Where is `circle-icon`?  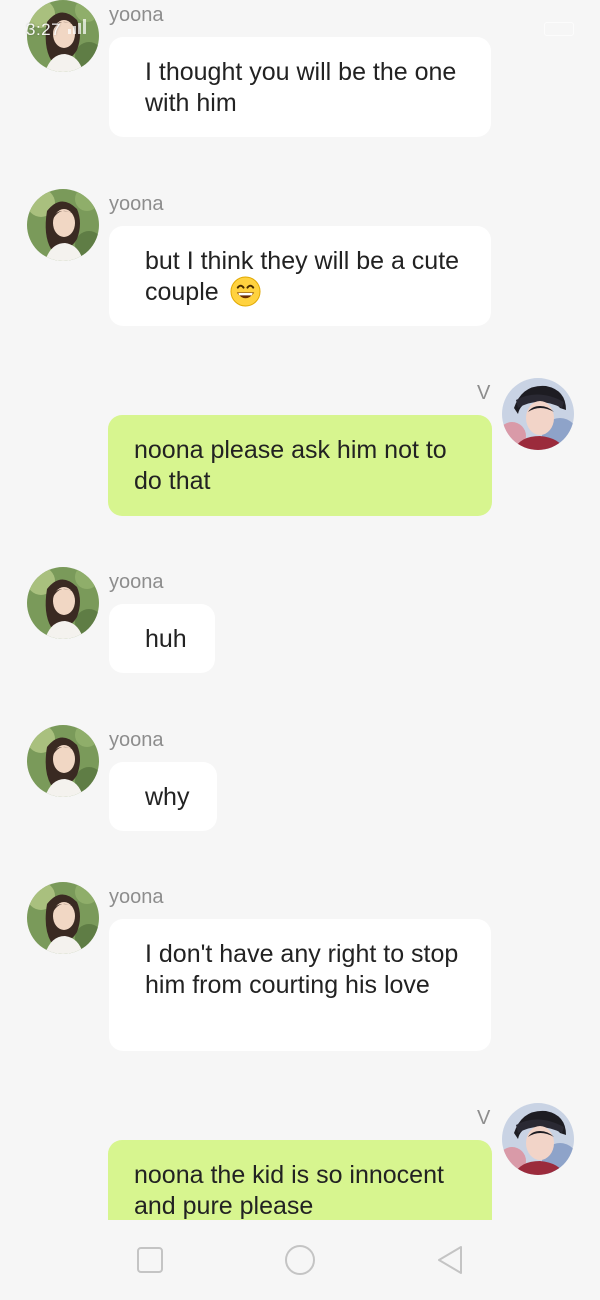 circle-icon is located at coordinates (300, 1260).